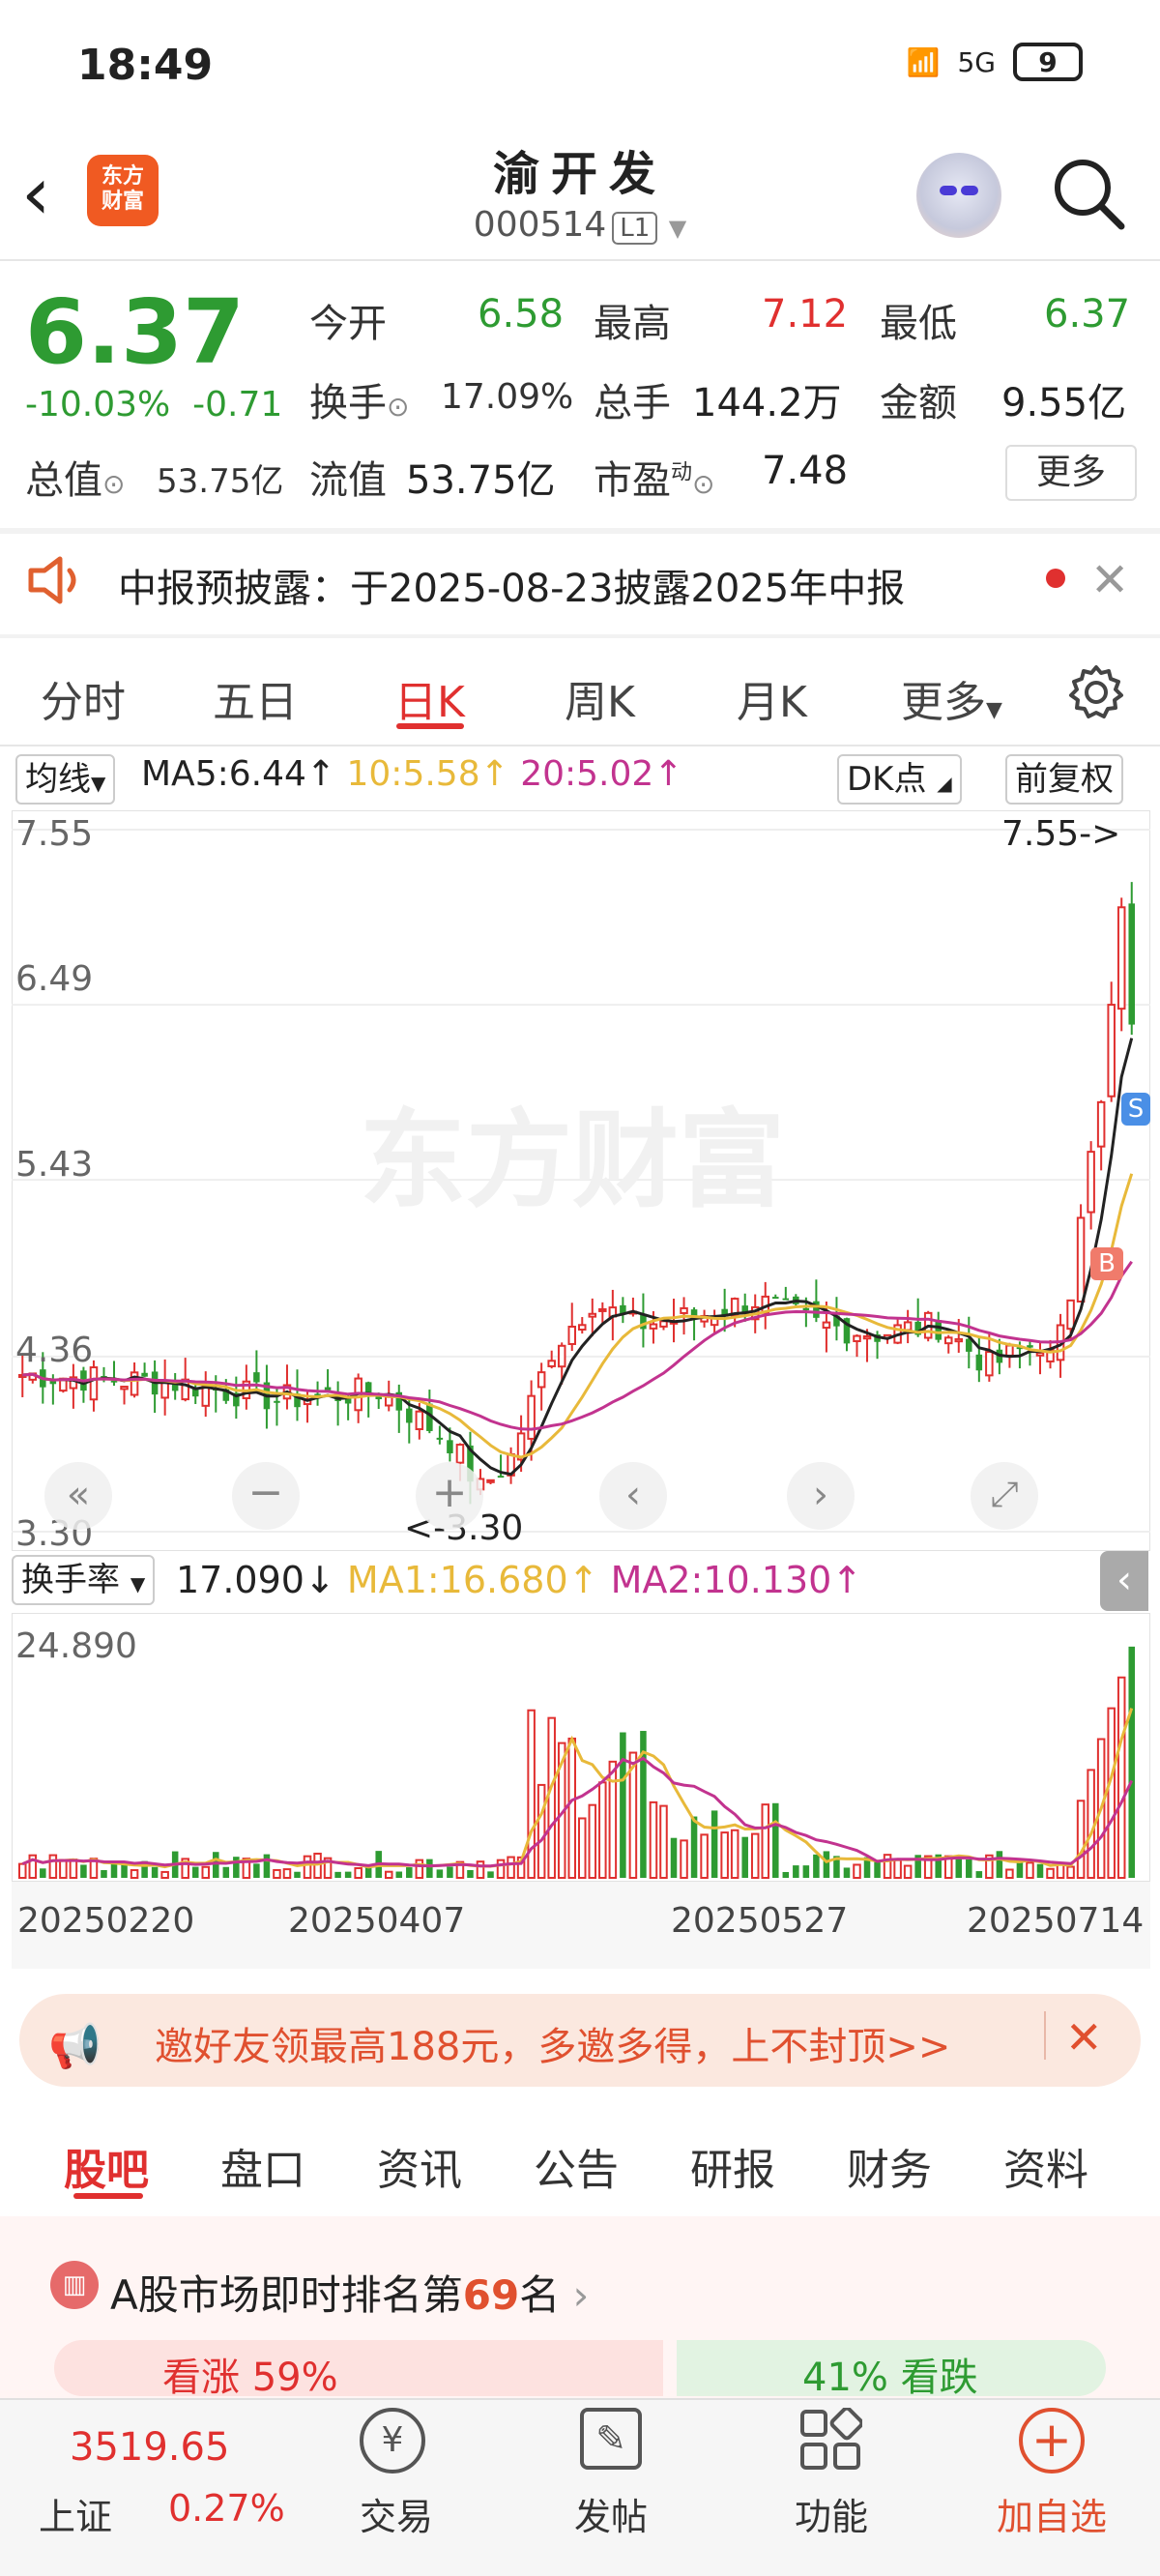  What do you see at coordinates (1107, 1263) in the screenshot?
I see `buy-signal-icon: B` at bounding box center [1107, 1263].